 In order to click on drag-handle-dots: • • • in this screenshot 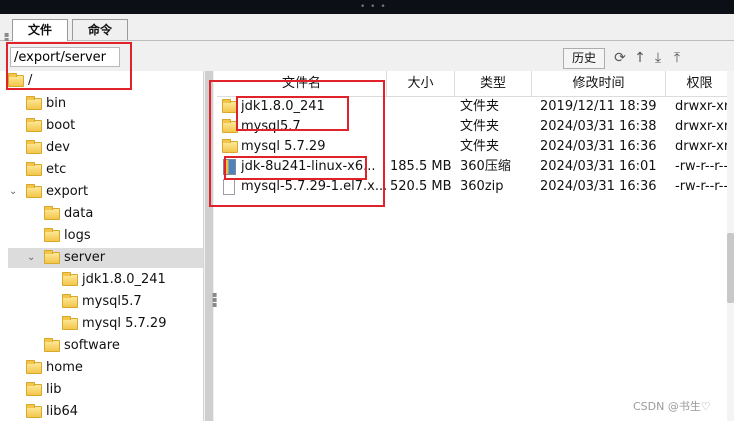, I will do `click(373, 7)`.